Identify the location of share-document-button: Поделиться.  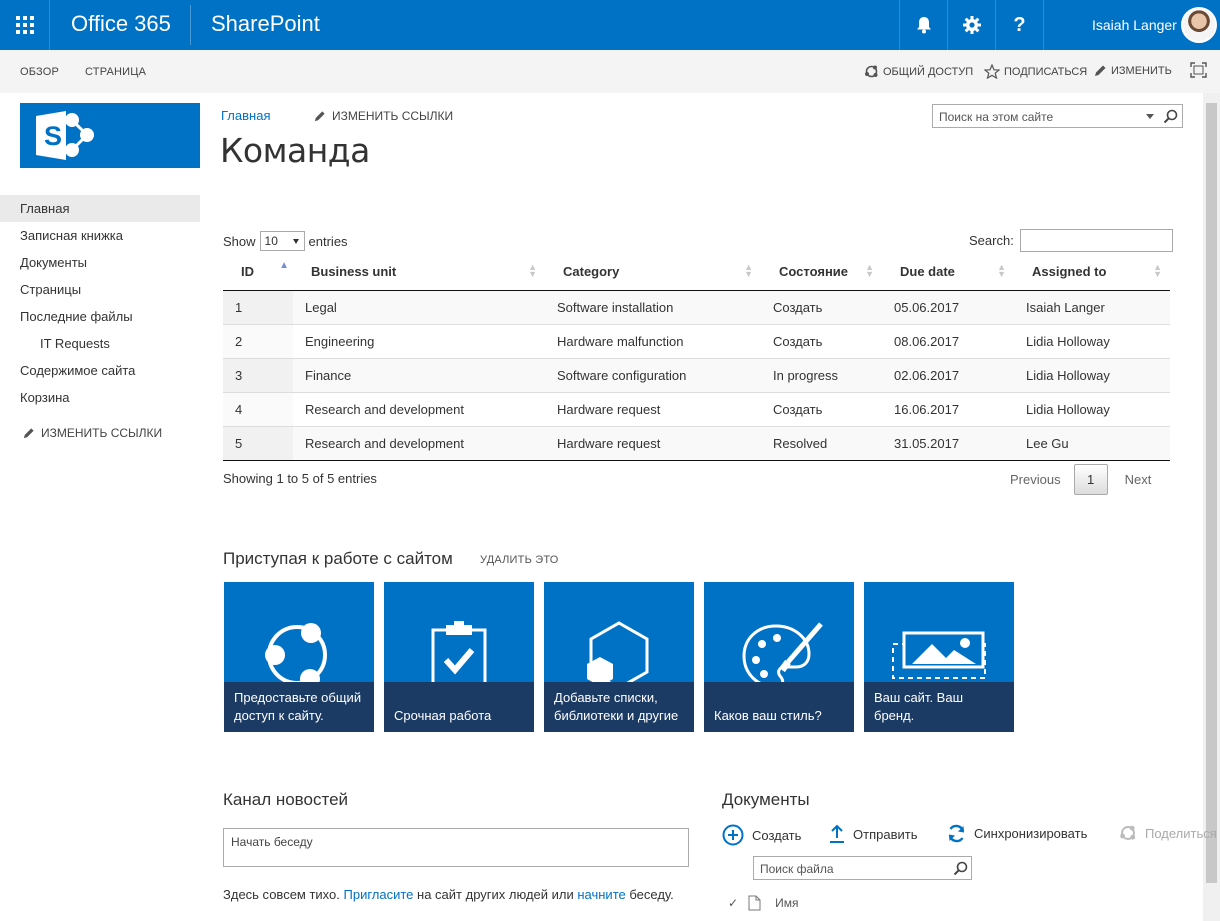
(1168, 833).